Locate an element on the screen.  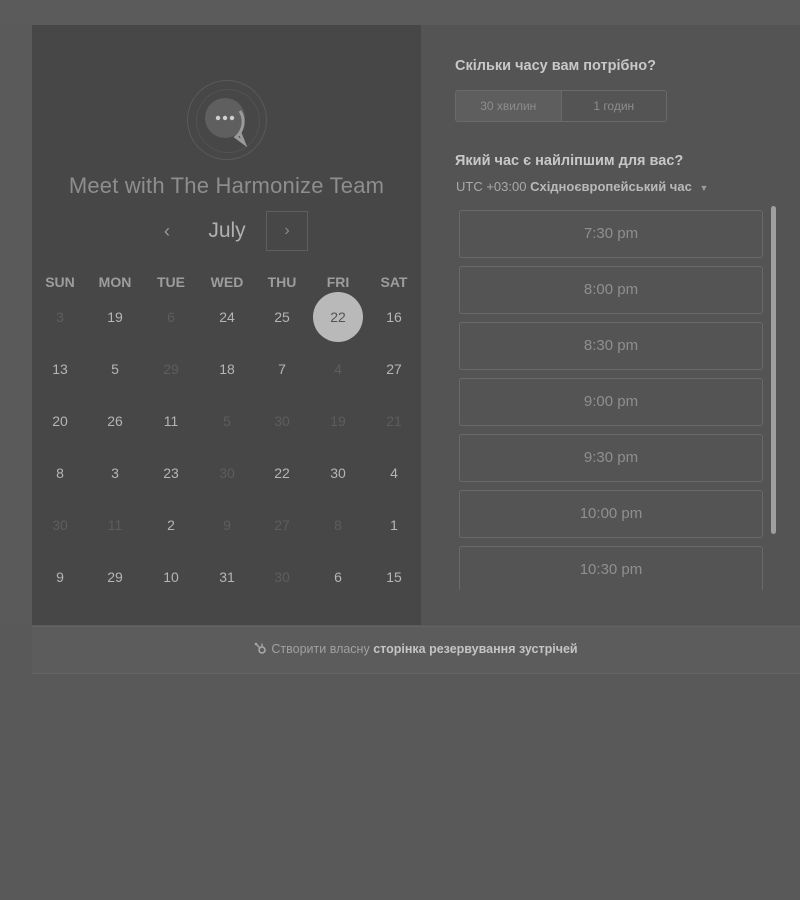
footer-link-text: сторінка резервування зустрічей is located at coordinates (475, 649).